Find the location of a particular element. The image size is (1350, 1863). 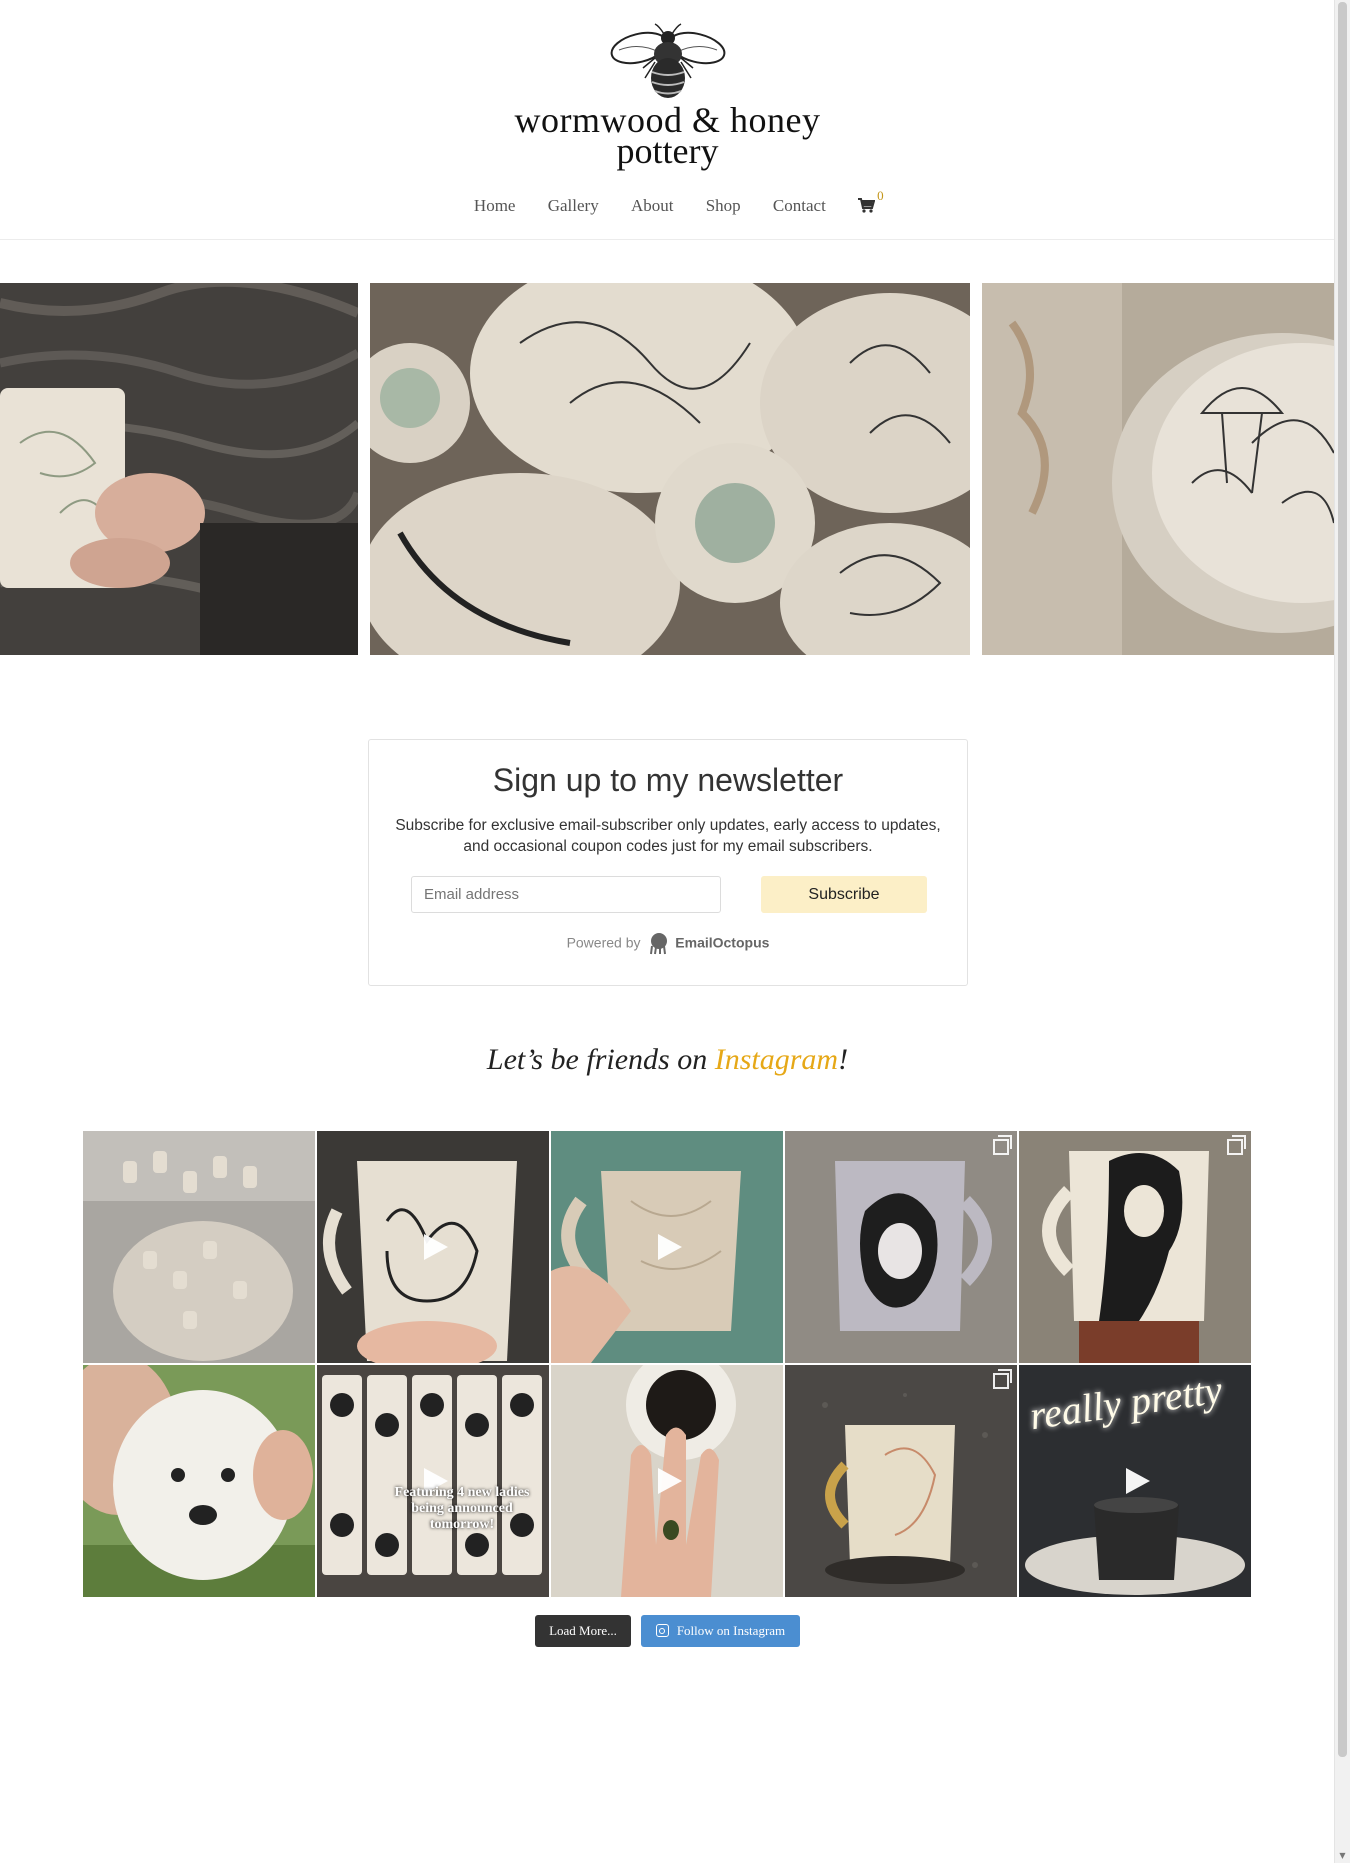

cart-link: 0 is located at coordinates (871, 202).